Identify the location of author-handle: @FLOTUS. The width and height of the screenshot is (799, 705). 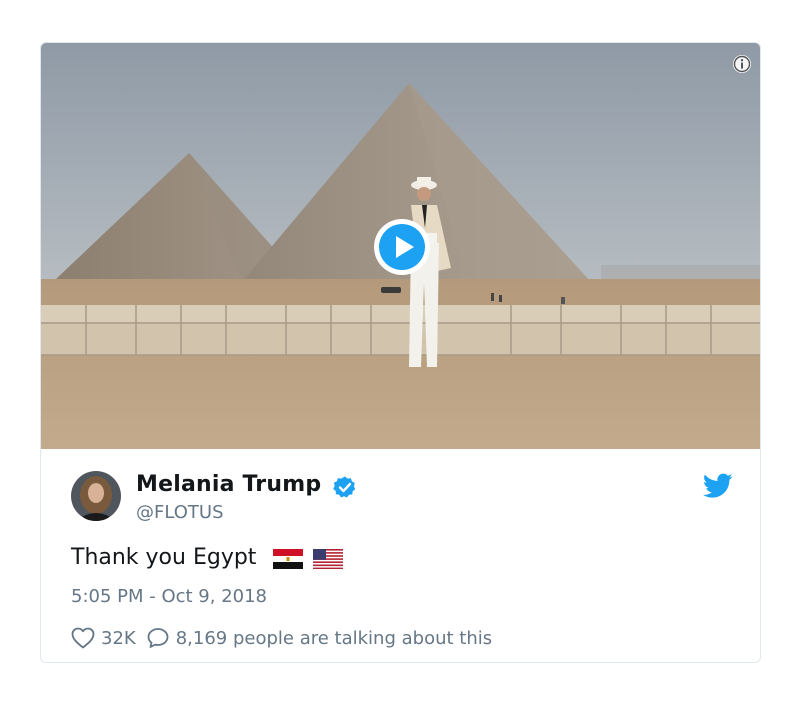
(180, 512).